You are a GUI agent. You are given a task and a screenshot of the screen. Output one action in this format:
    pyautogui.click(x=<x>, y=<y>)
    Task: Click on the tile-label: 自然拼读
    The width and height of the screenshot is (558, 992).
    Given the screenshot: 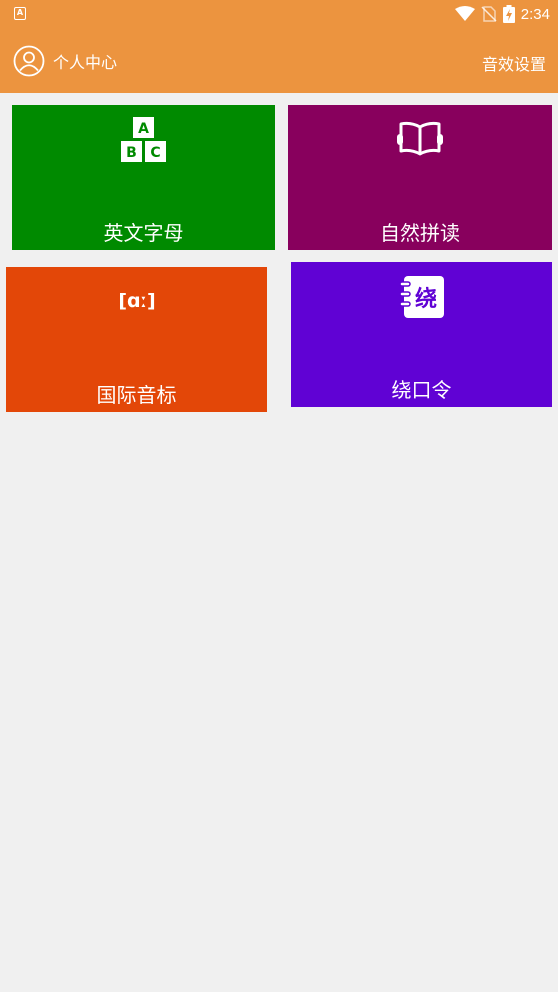 What is the action you would take?
    pyautogui.click(x=420, y=233)
    